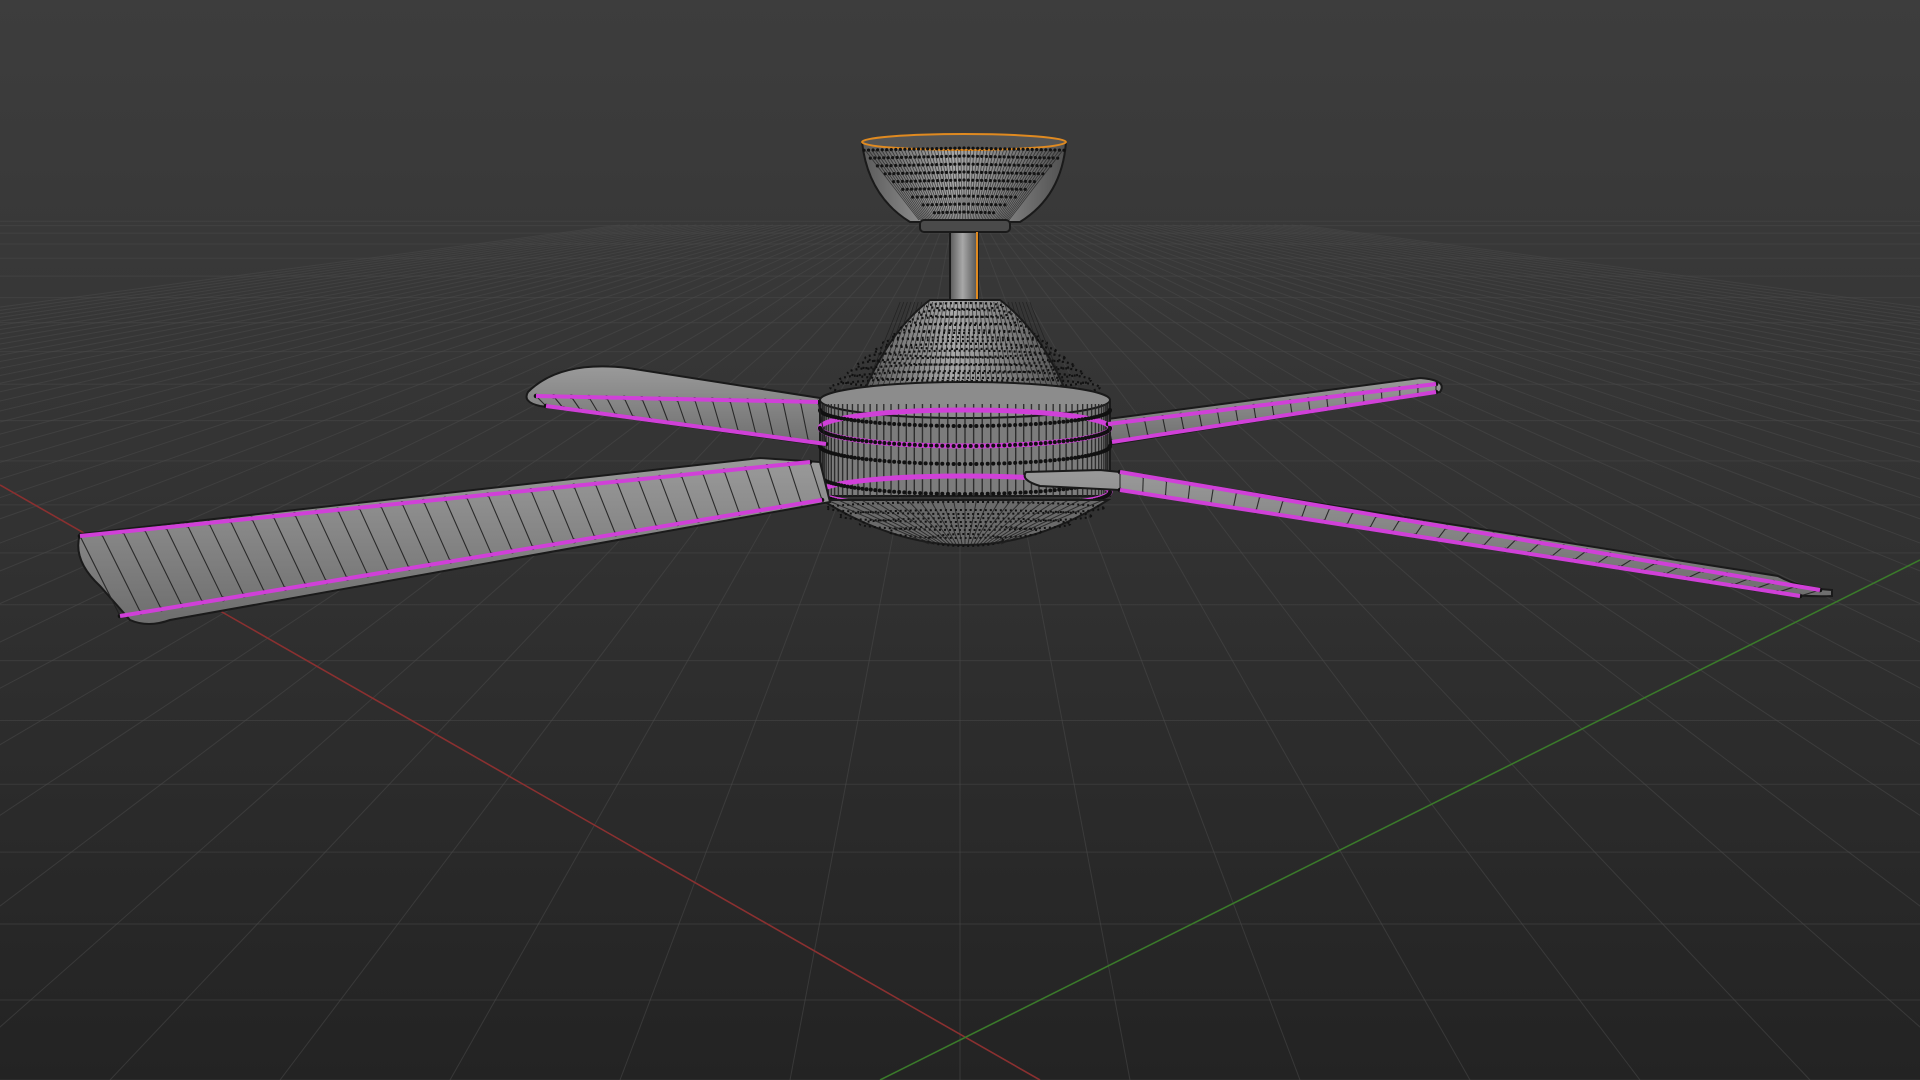 This screenshot has width=1920, height=1080. Describe the element at coordinates (1143, 484) in the screenshot. I see `edge-loop` at that location.